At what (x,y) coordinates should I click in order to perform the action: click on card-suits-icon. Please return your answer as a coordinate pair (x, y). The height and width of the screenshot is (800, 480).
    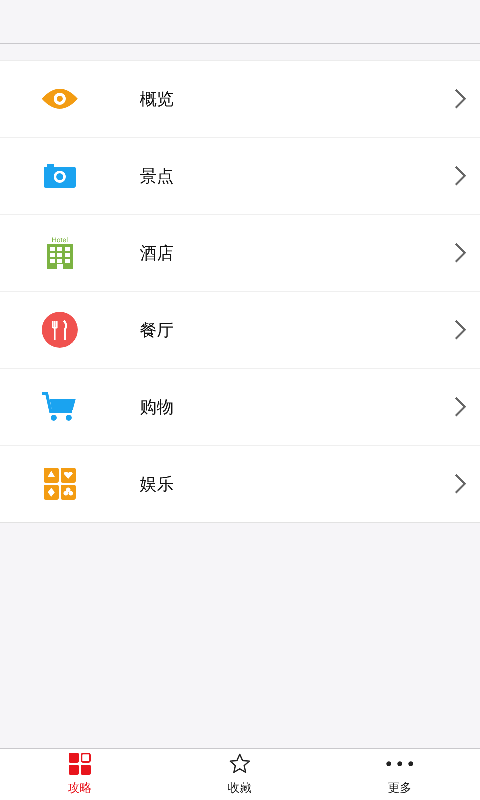
    Looking at the image, I should click on (60, 484).